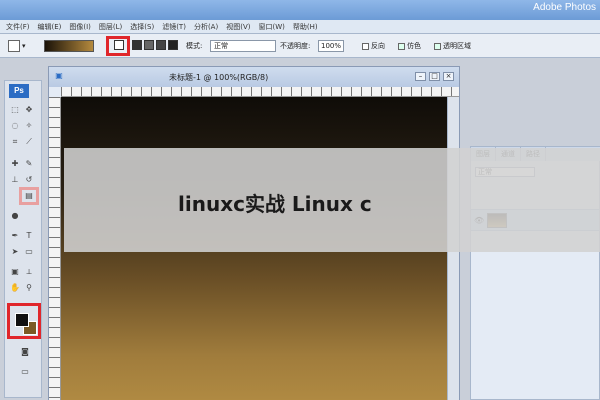  What do you see at coordinates (15, 126) in the screenshot?
I see `lasso-tool-icon: ◌` at bounding box center [15, 126].